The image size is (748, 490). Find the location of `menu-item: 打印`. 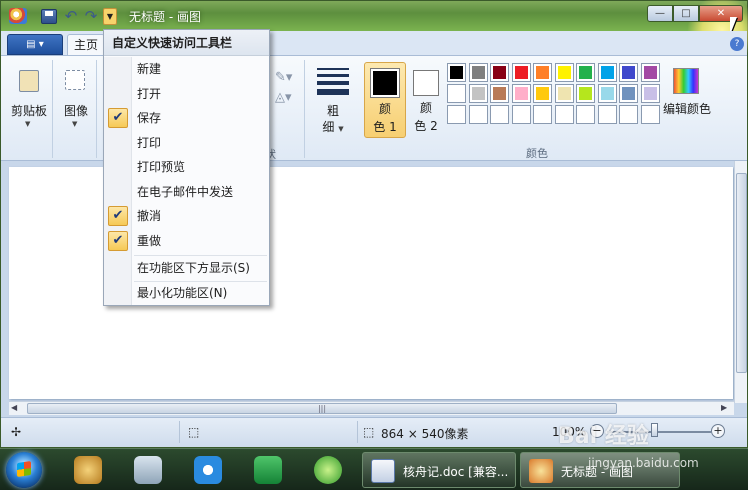

menu-item: 打印 is located at coordinates (186, 143).